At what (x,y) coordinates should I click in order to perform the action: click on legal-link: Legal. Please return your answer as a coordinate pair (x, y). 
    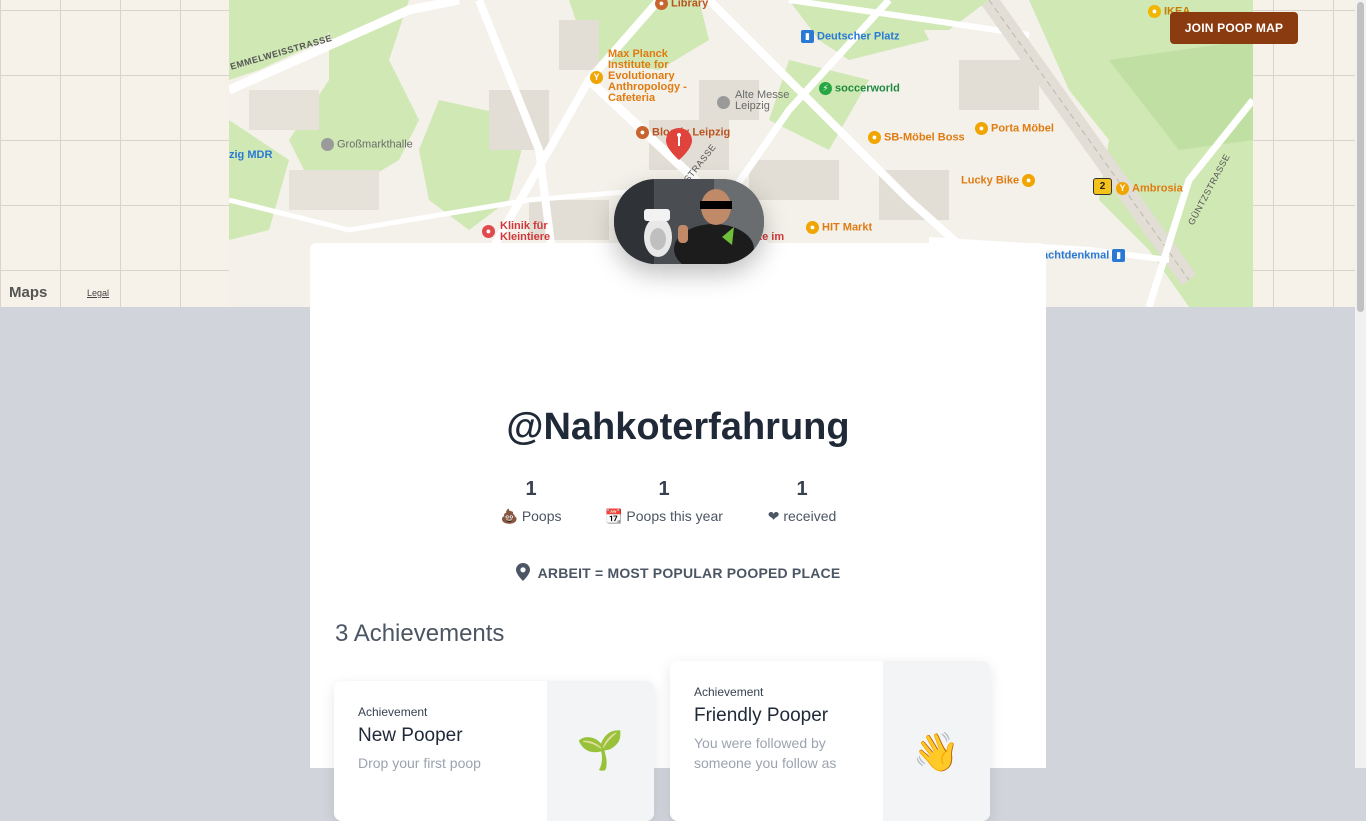
    Looking at the image, I should click on (98, 293).